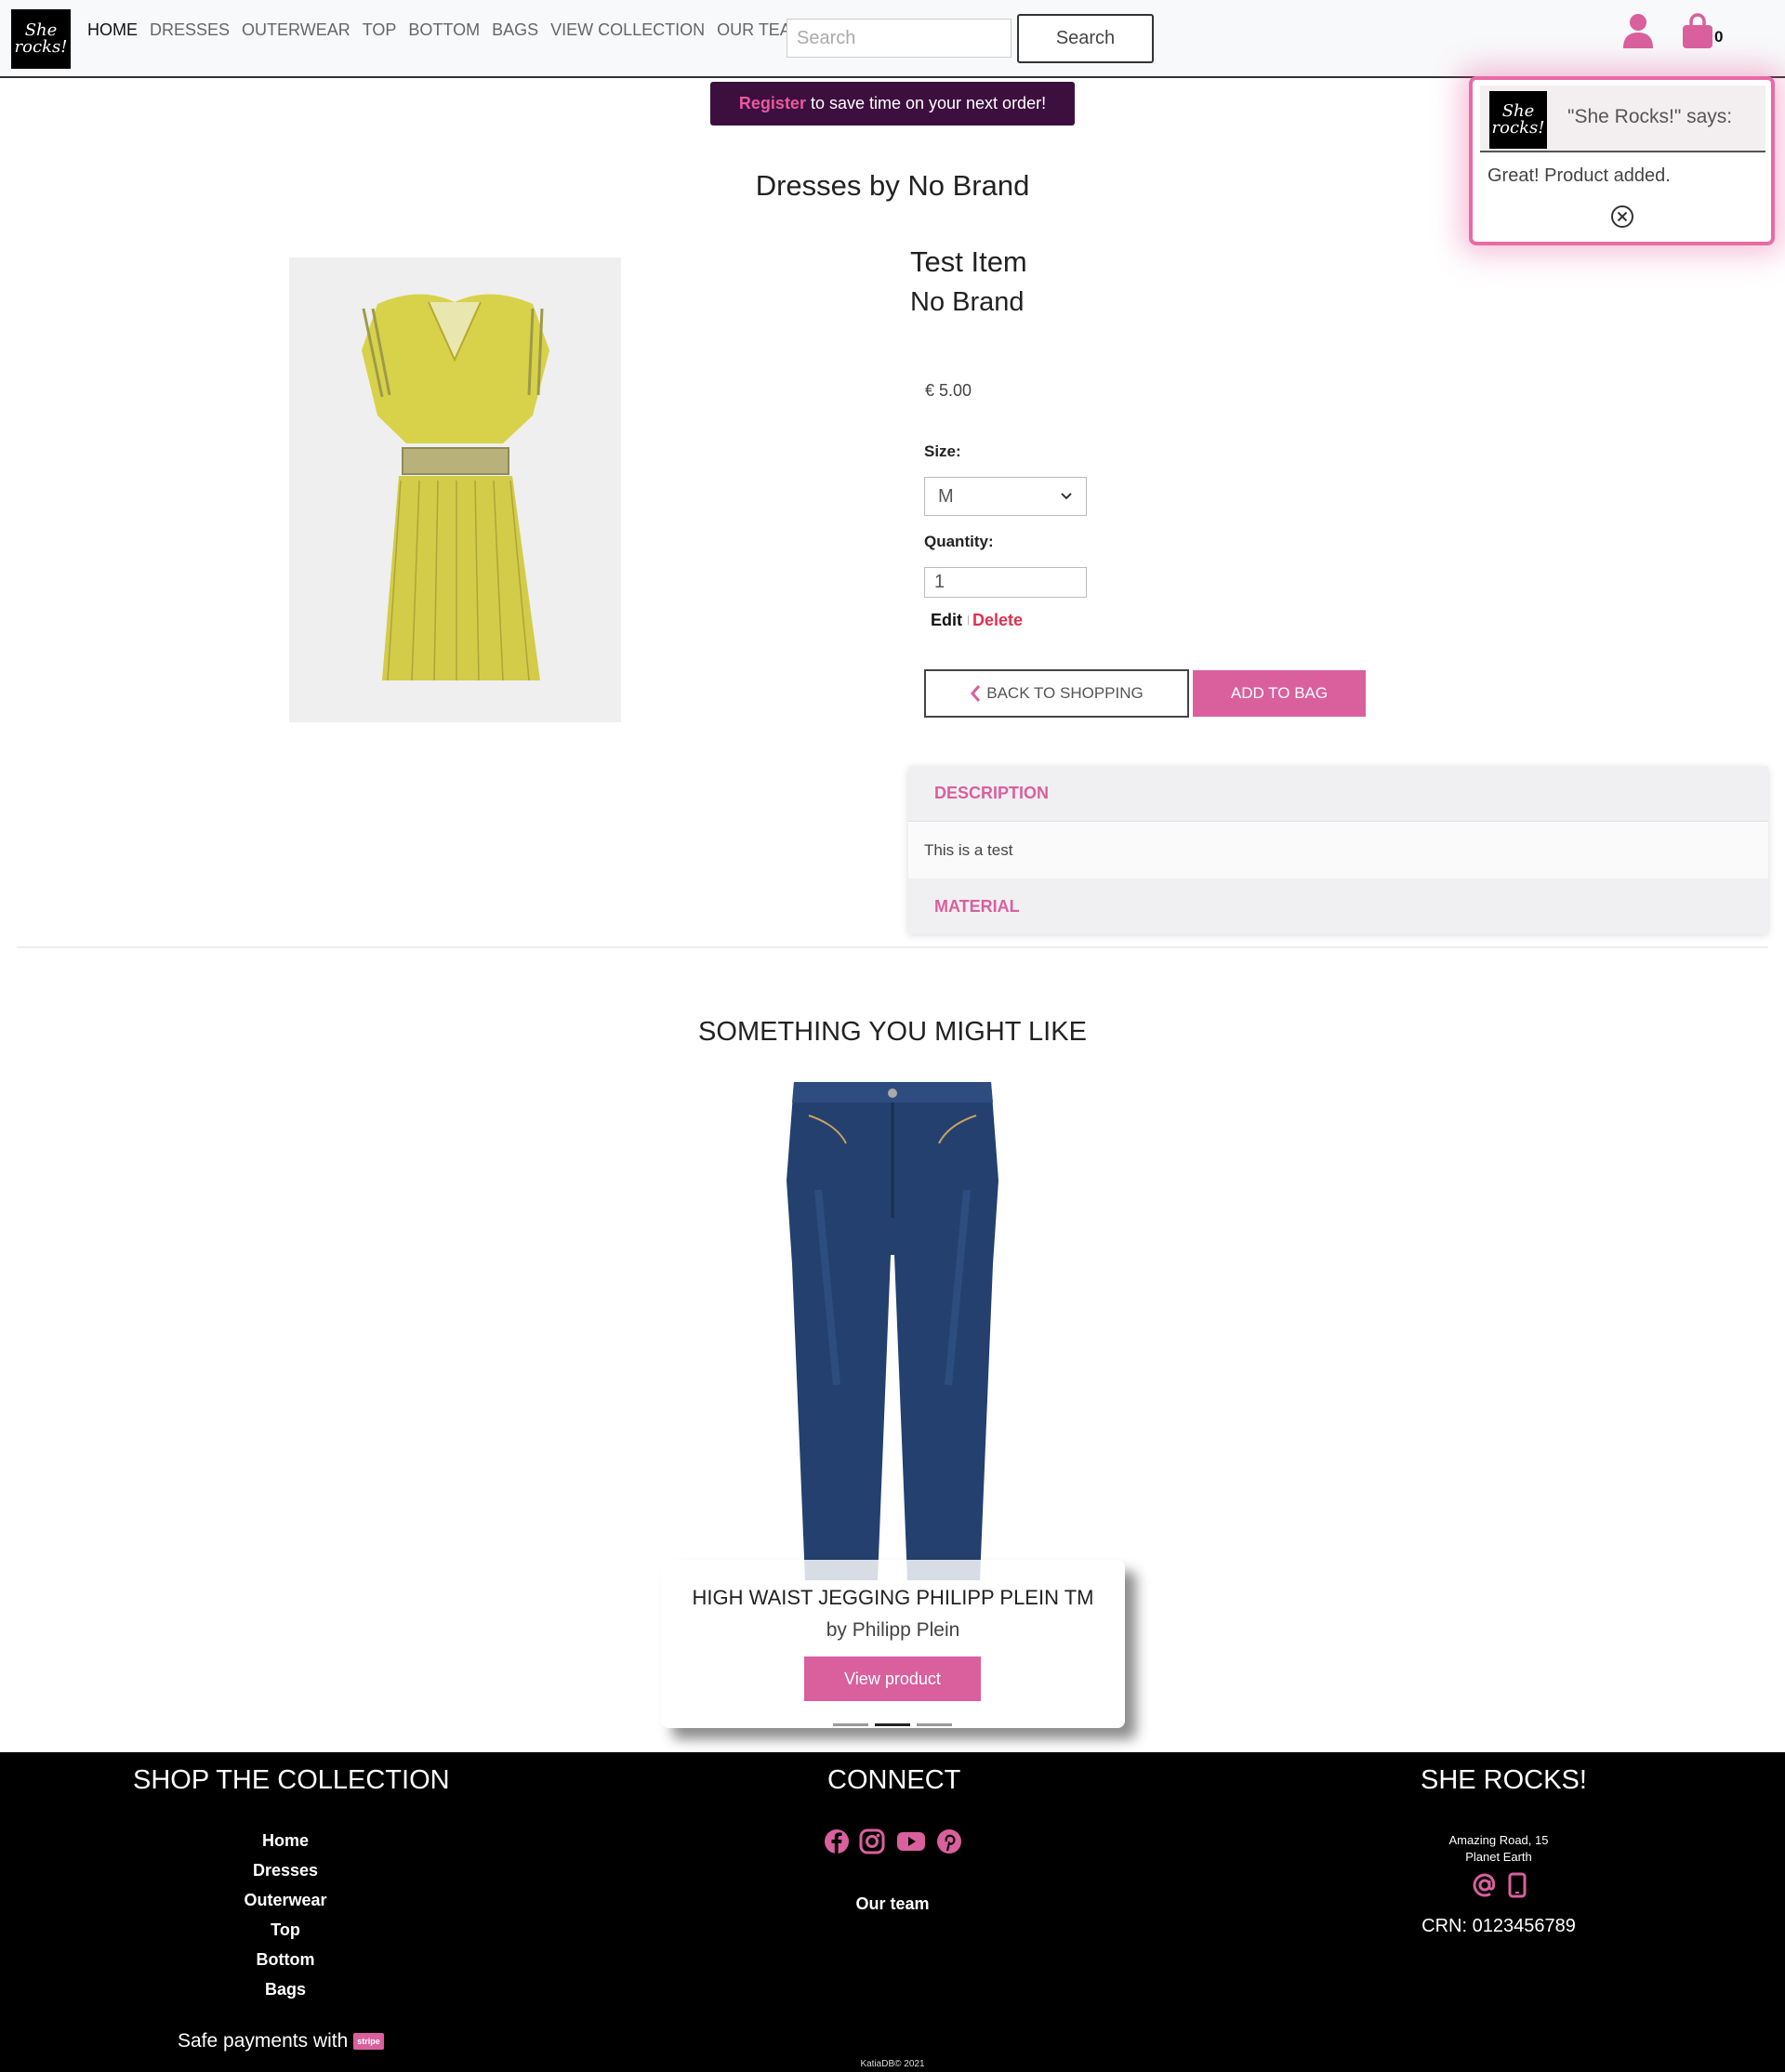 Image resolution: width=1785 pixels, height=2072 pixels. What do you see at coordinates (515, 30) in the screenshot?
I see `nav-link-bags: BAGS` at bounding box center [515, 30].